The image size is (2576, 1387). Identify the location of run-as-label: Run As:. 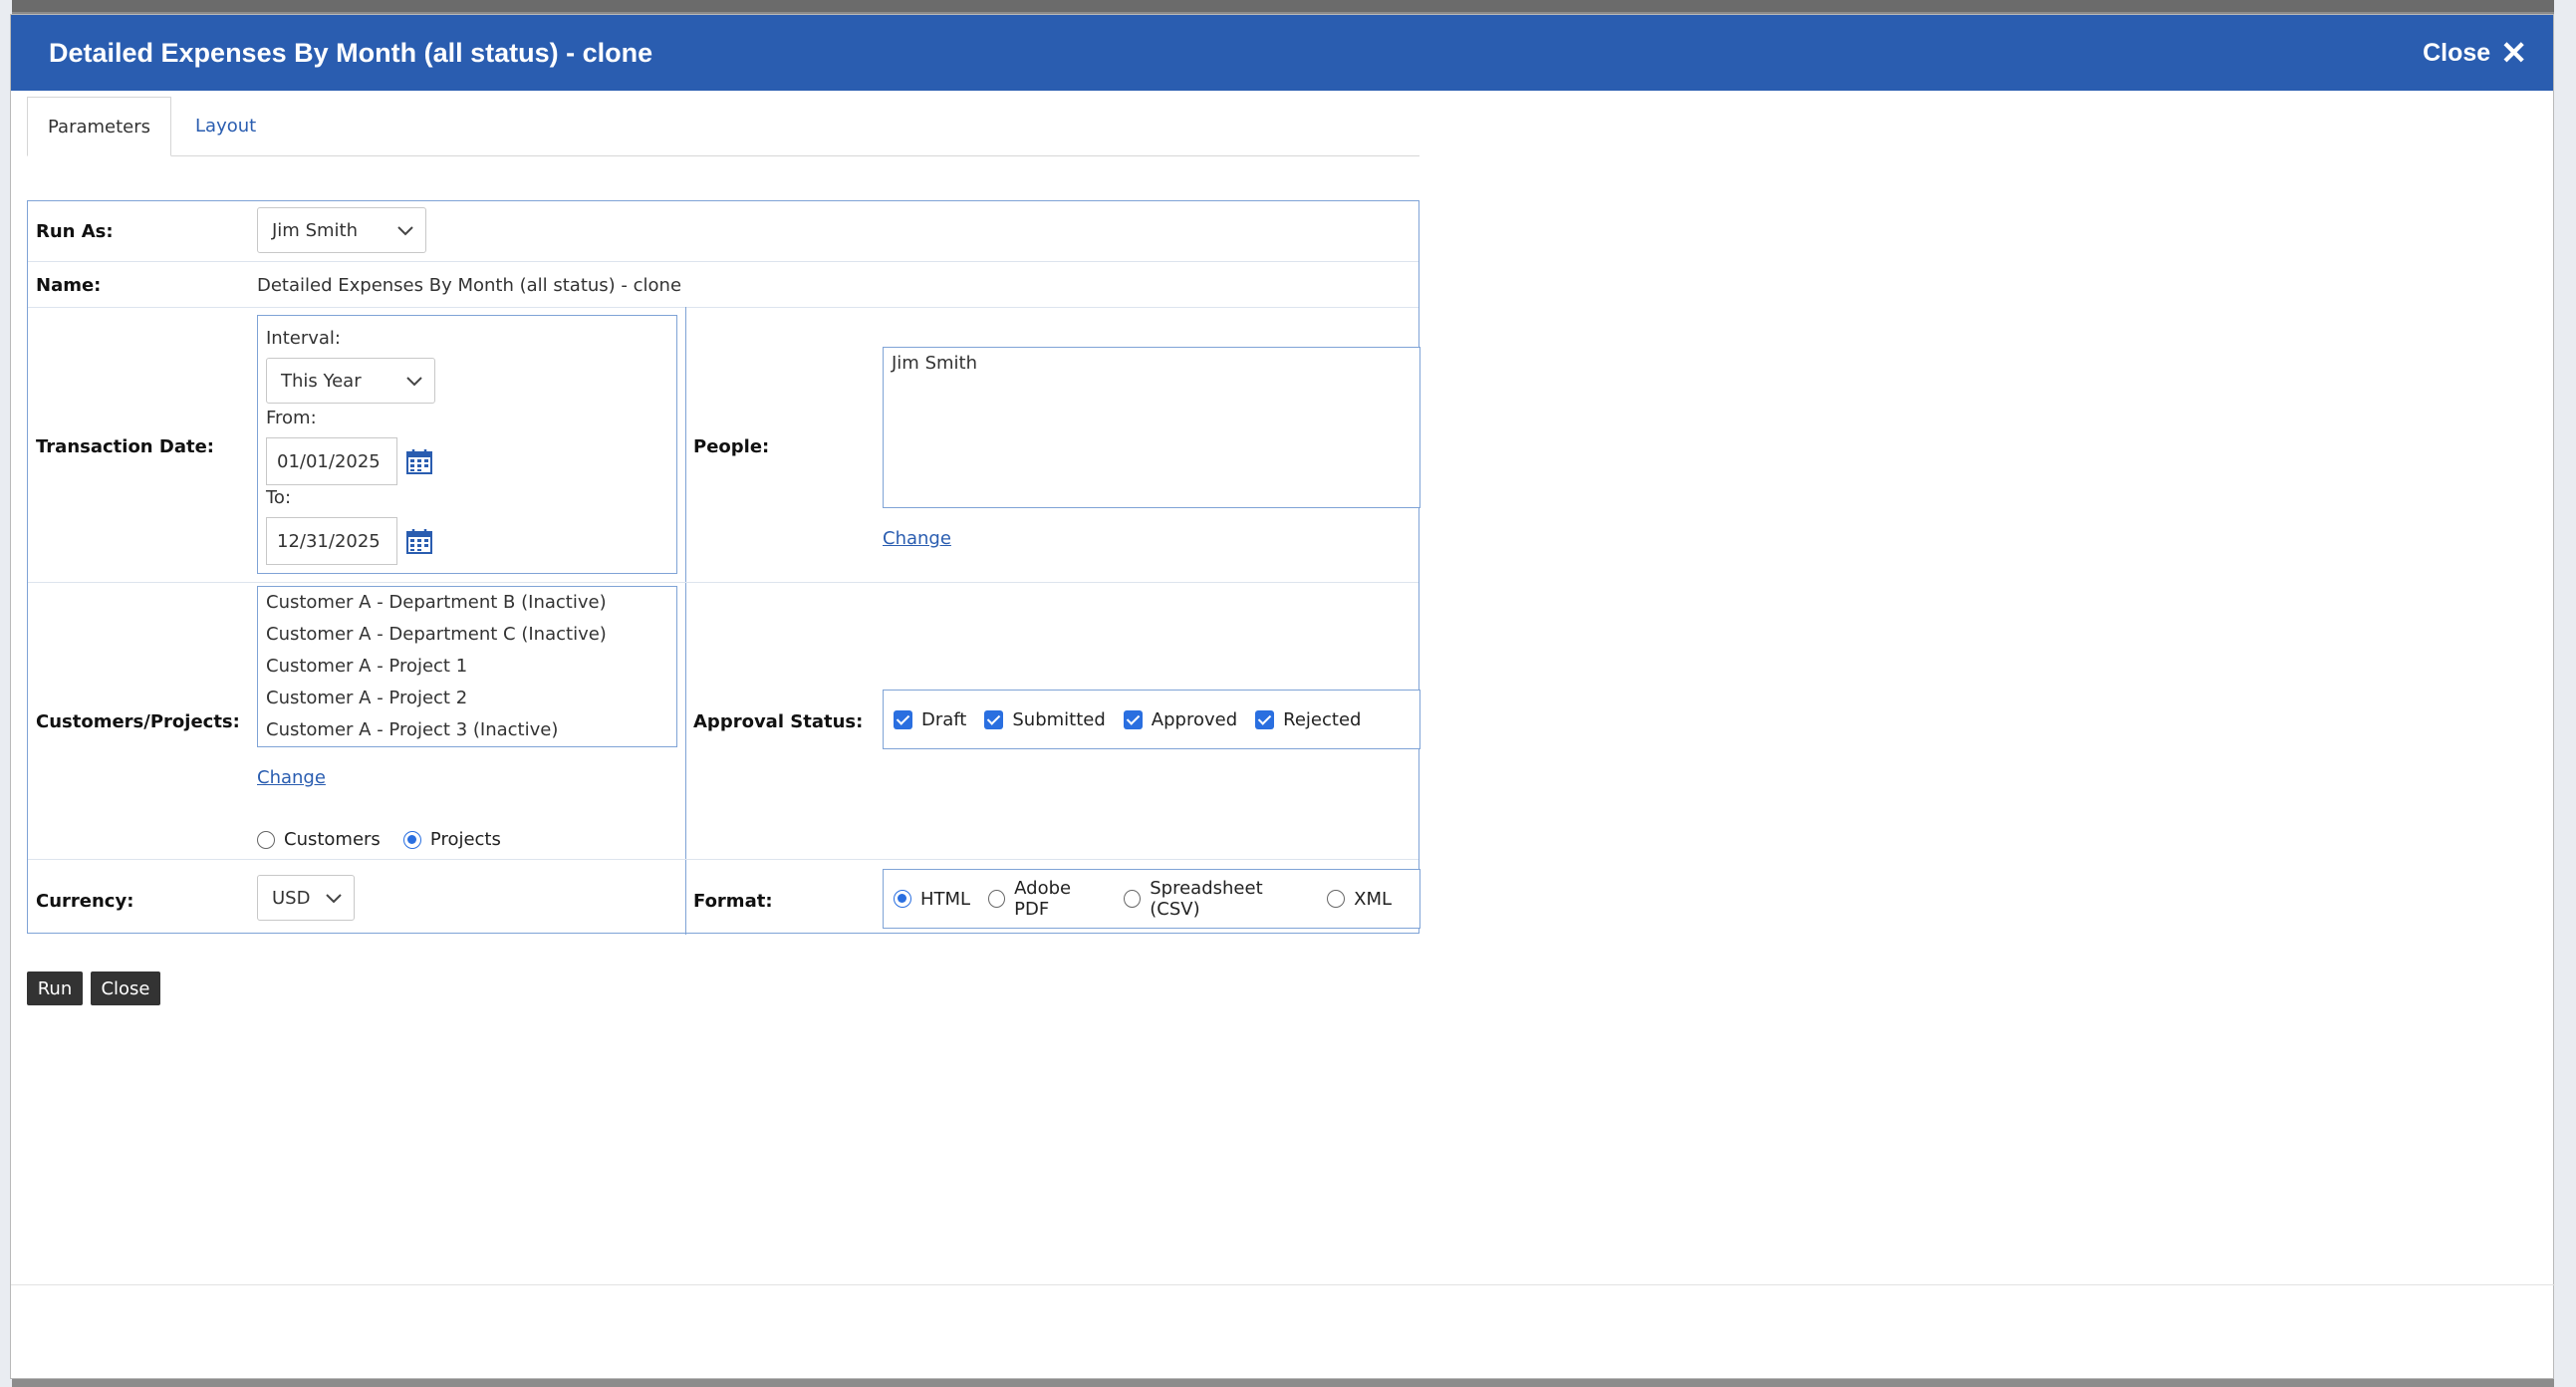
(75, 231).